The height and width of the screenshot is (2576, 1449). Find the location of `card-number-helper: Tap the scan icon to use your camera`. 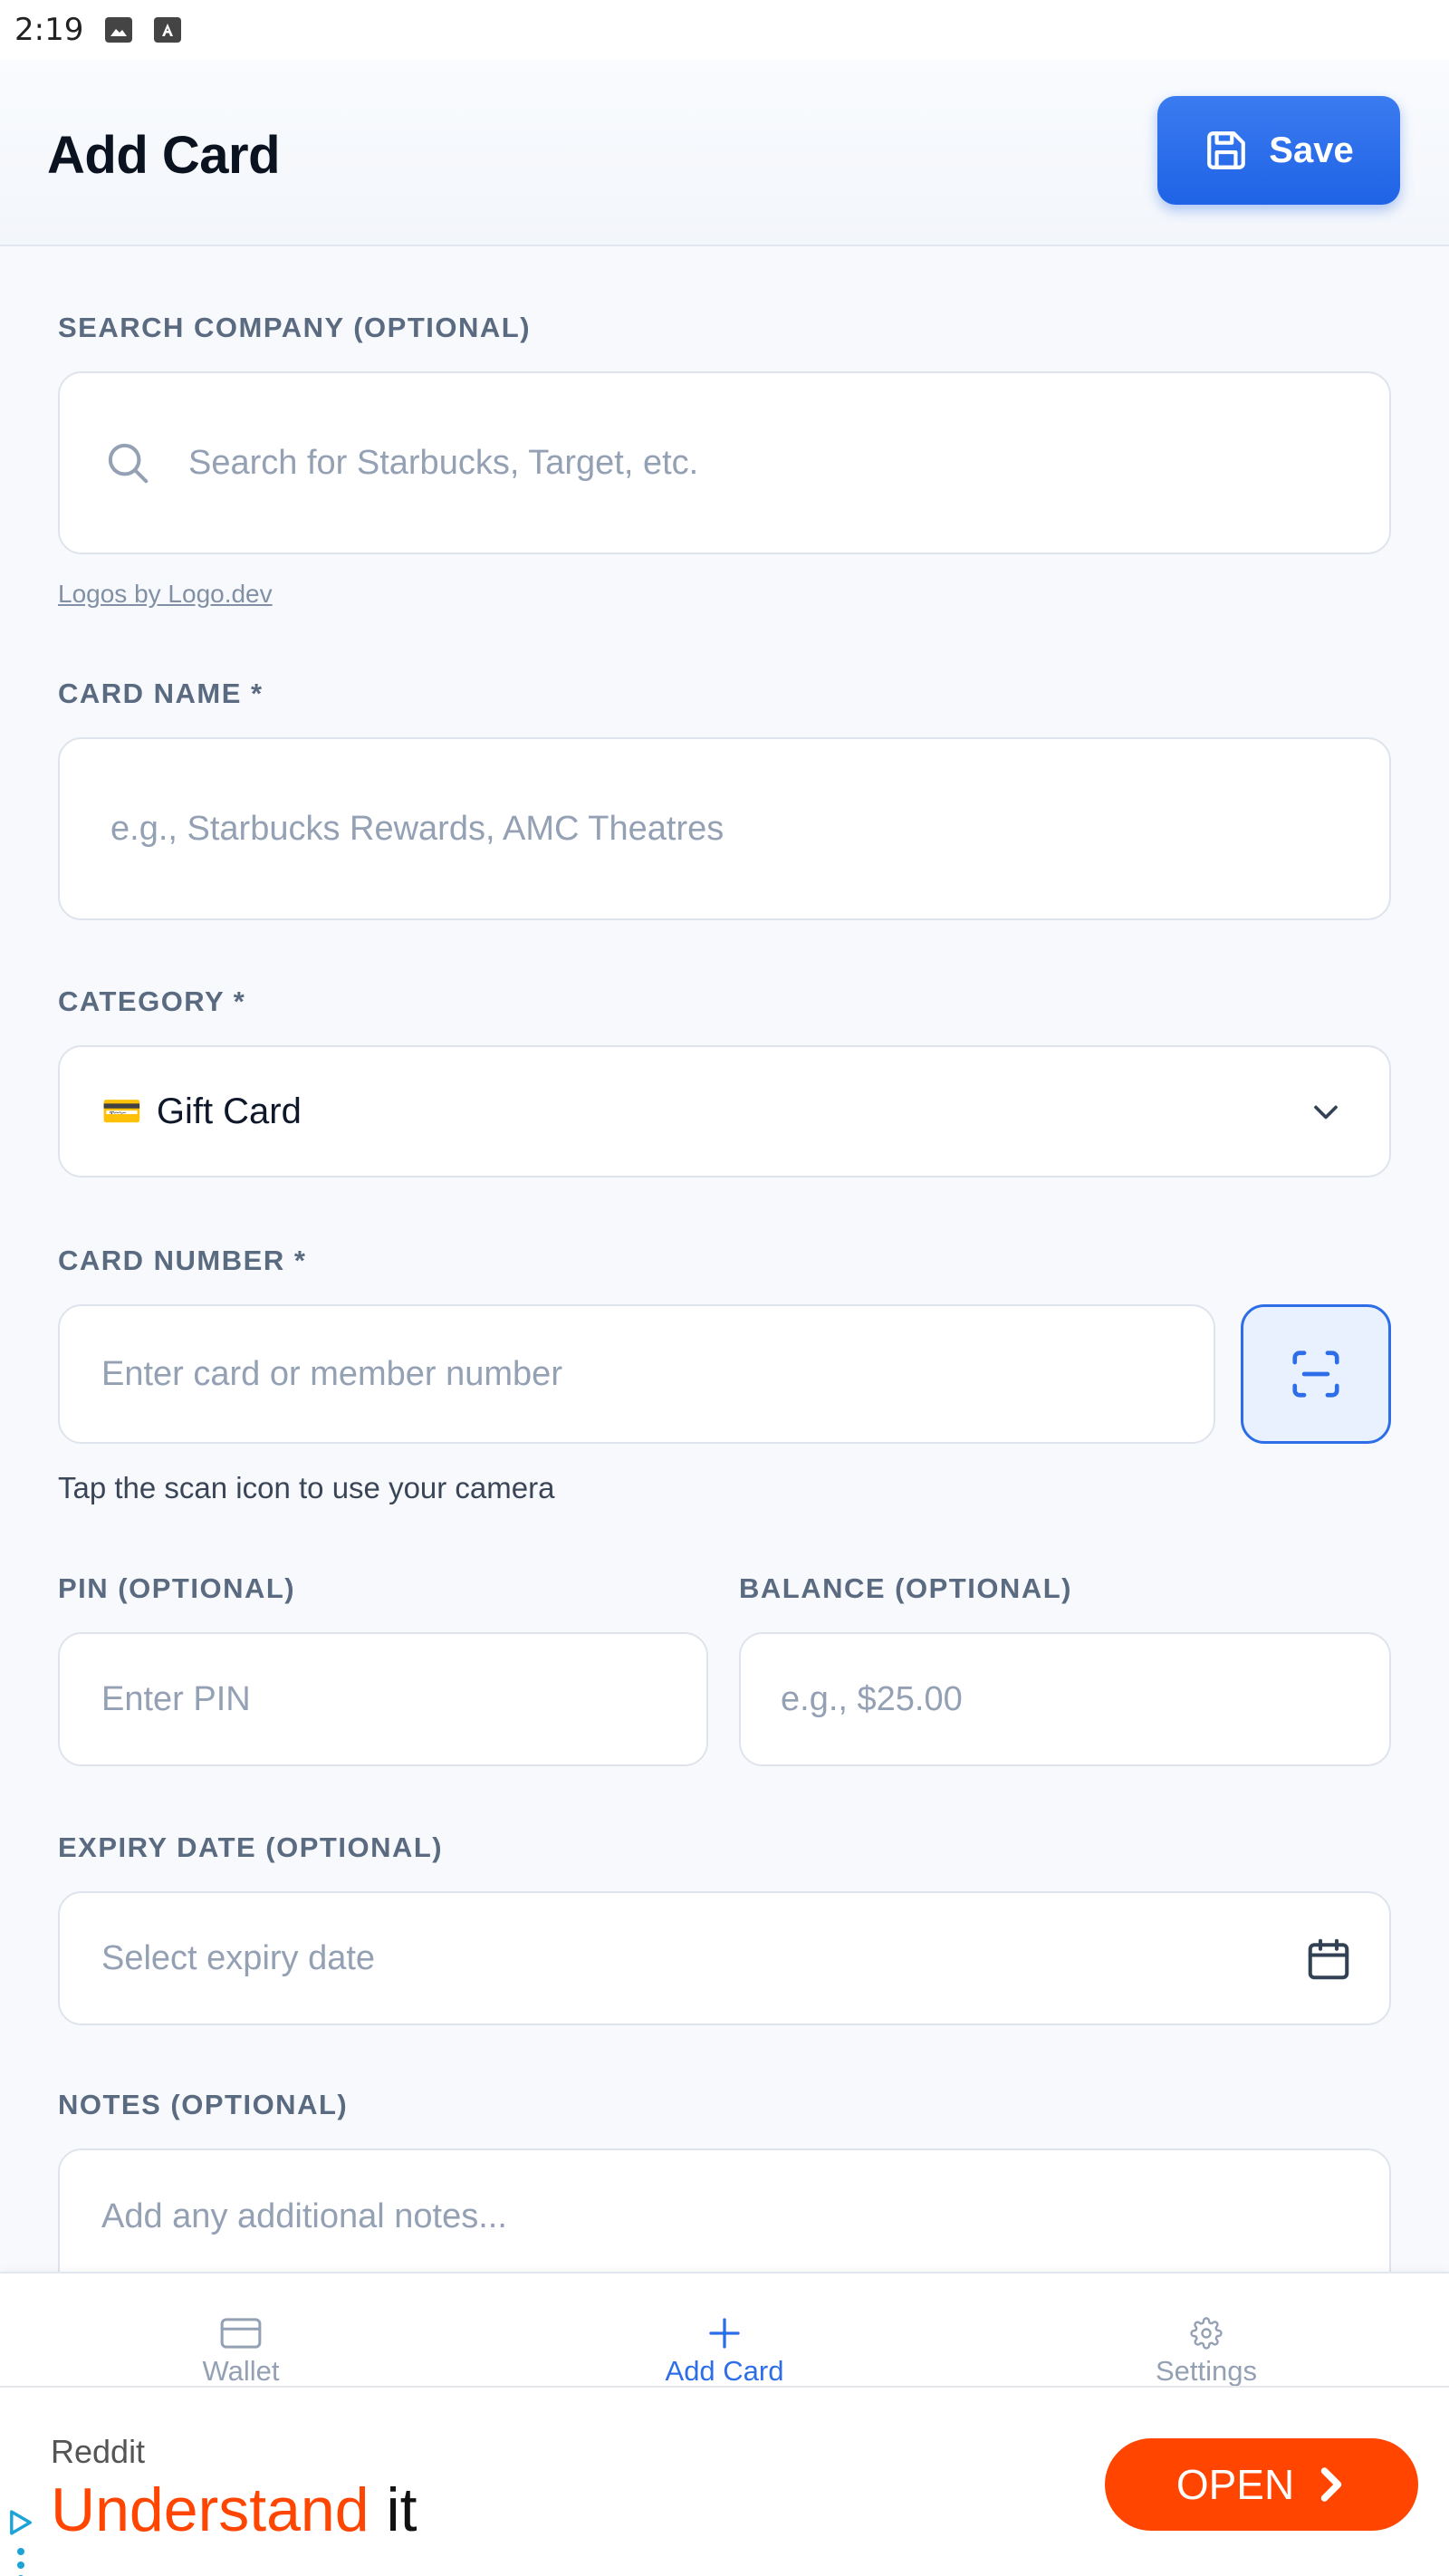

card-number-helper: Tap the scan icon to use your camera is located at coordinates (306, 1487).